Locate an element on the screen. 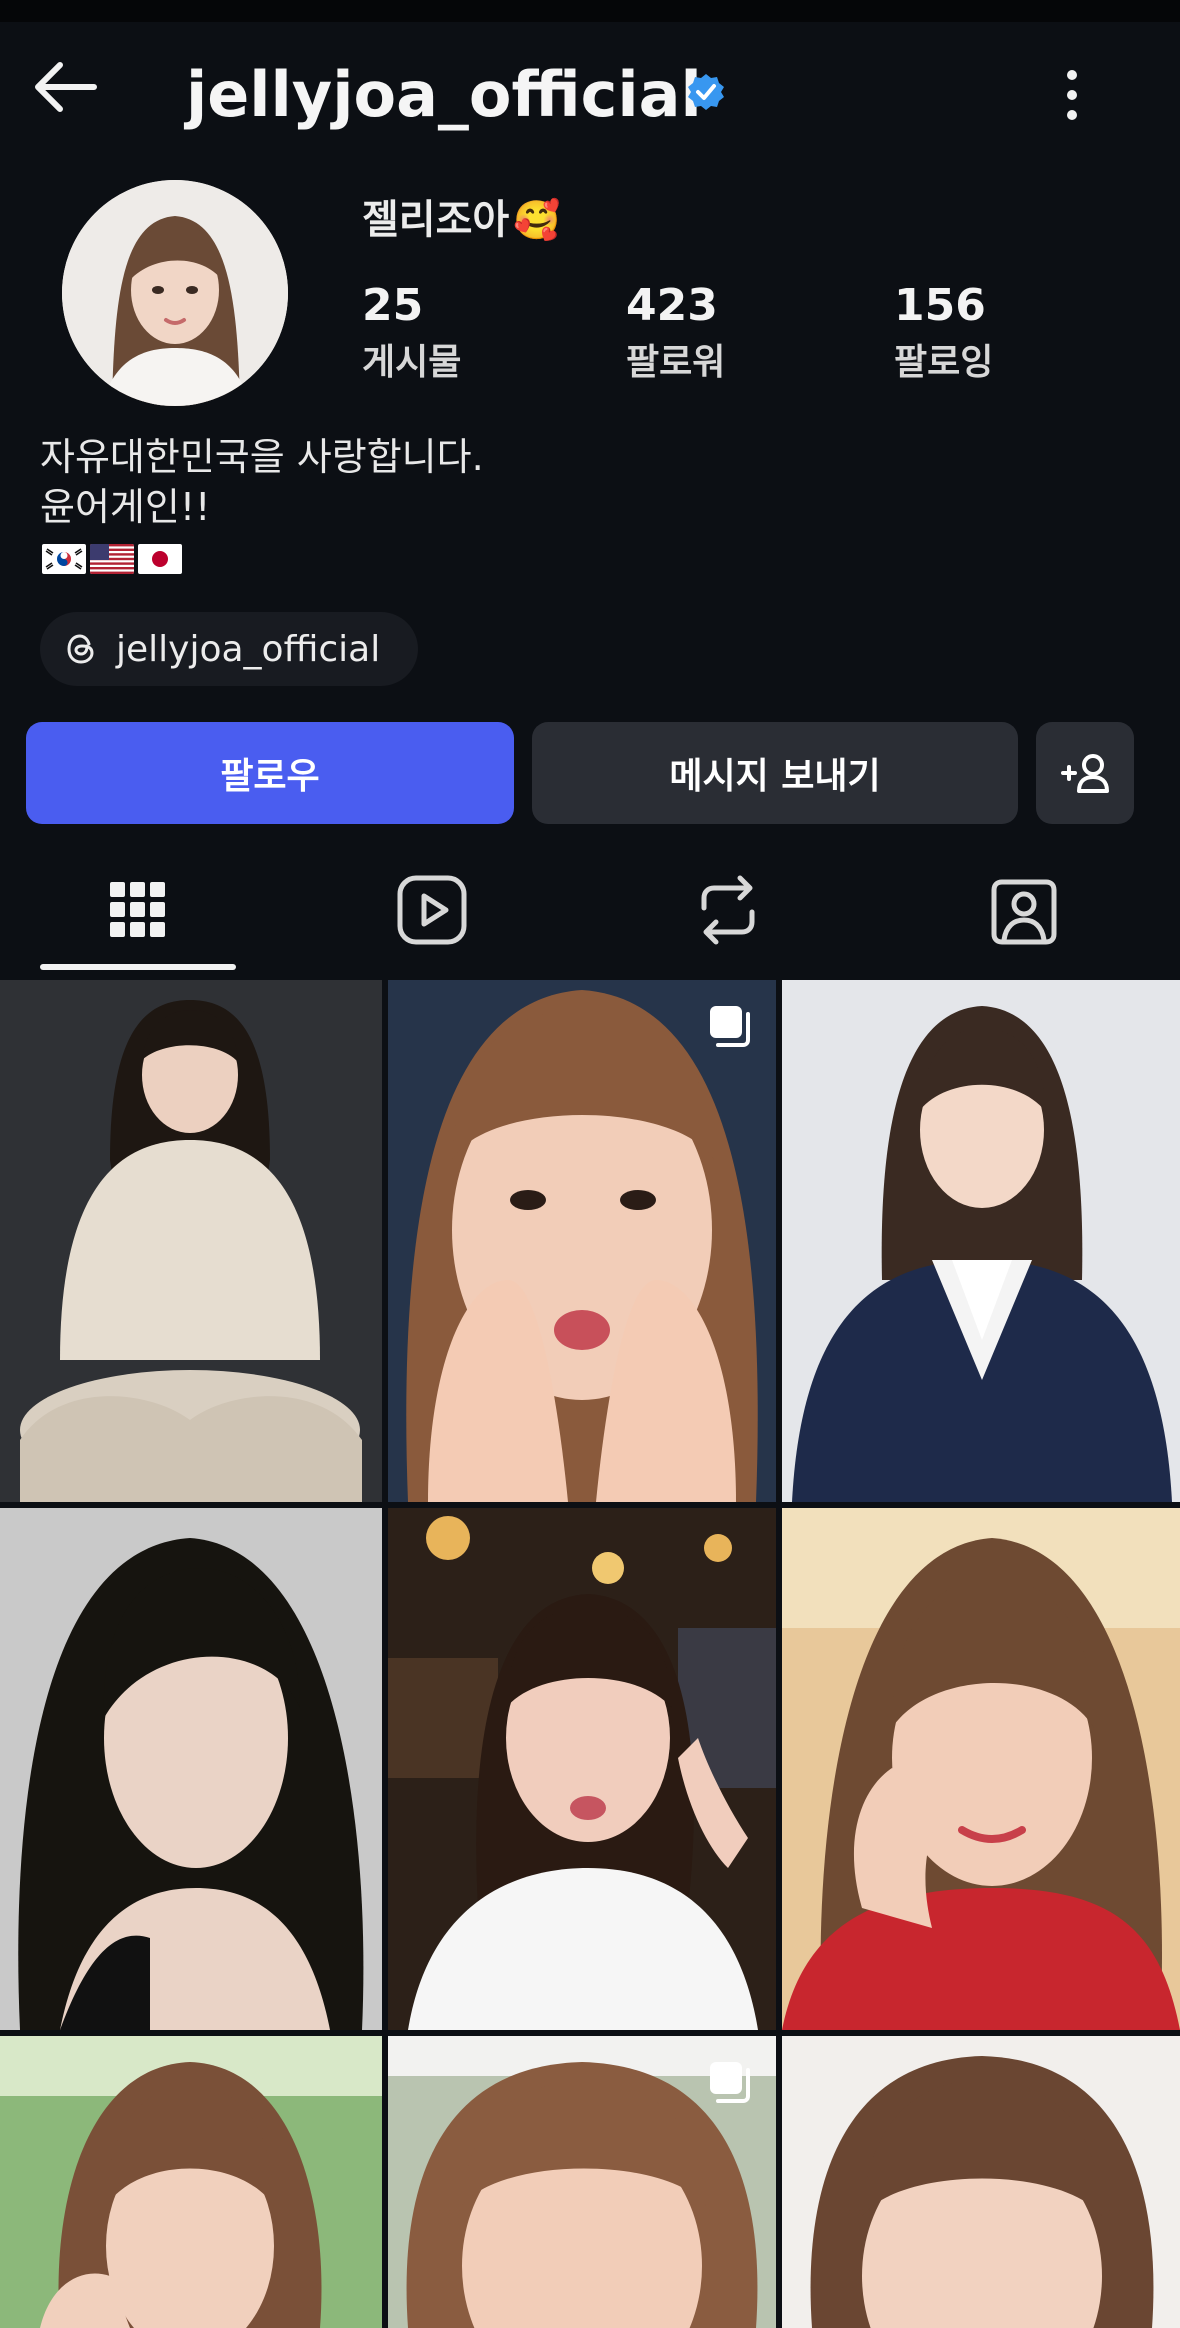 Image resolution: width=1180 pixels, height=2328 pixels. tagged-person-icon is located at coordinates (1024, 912).